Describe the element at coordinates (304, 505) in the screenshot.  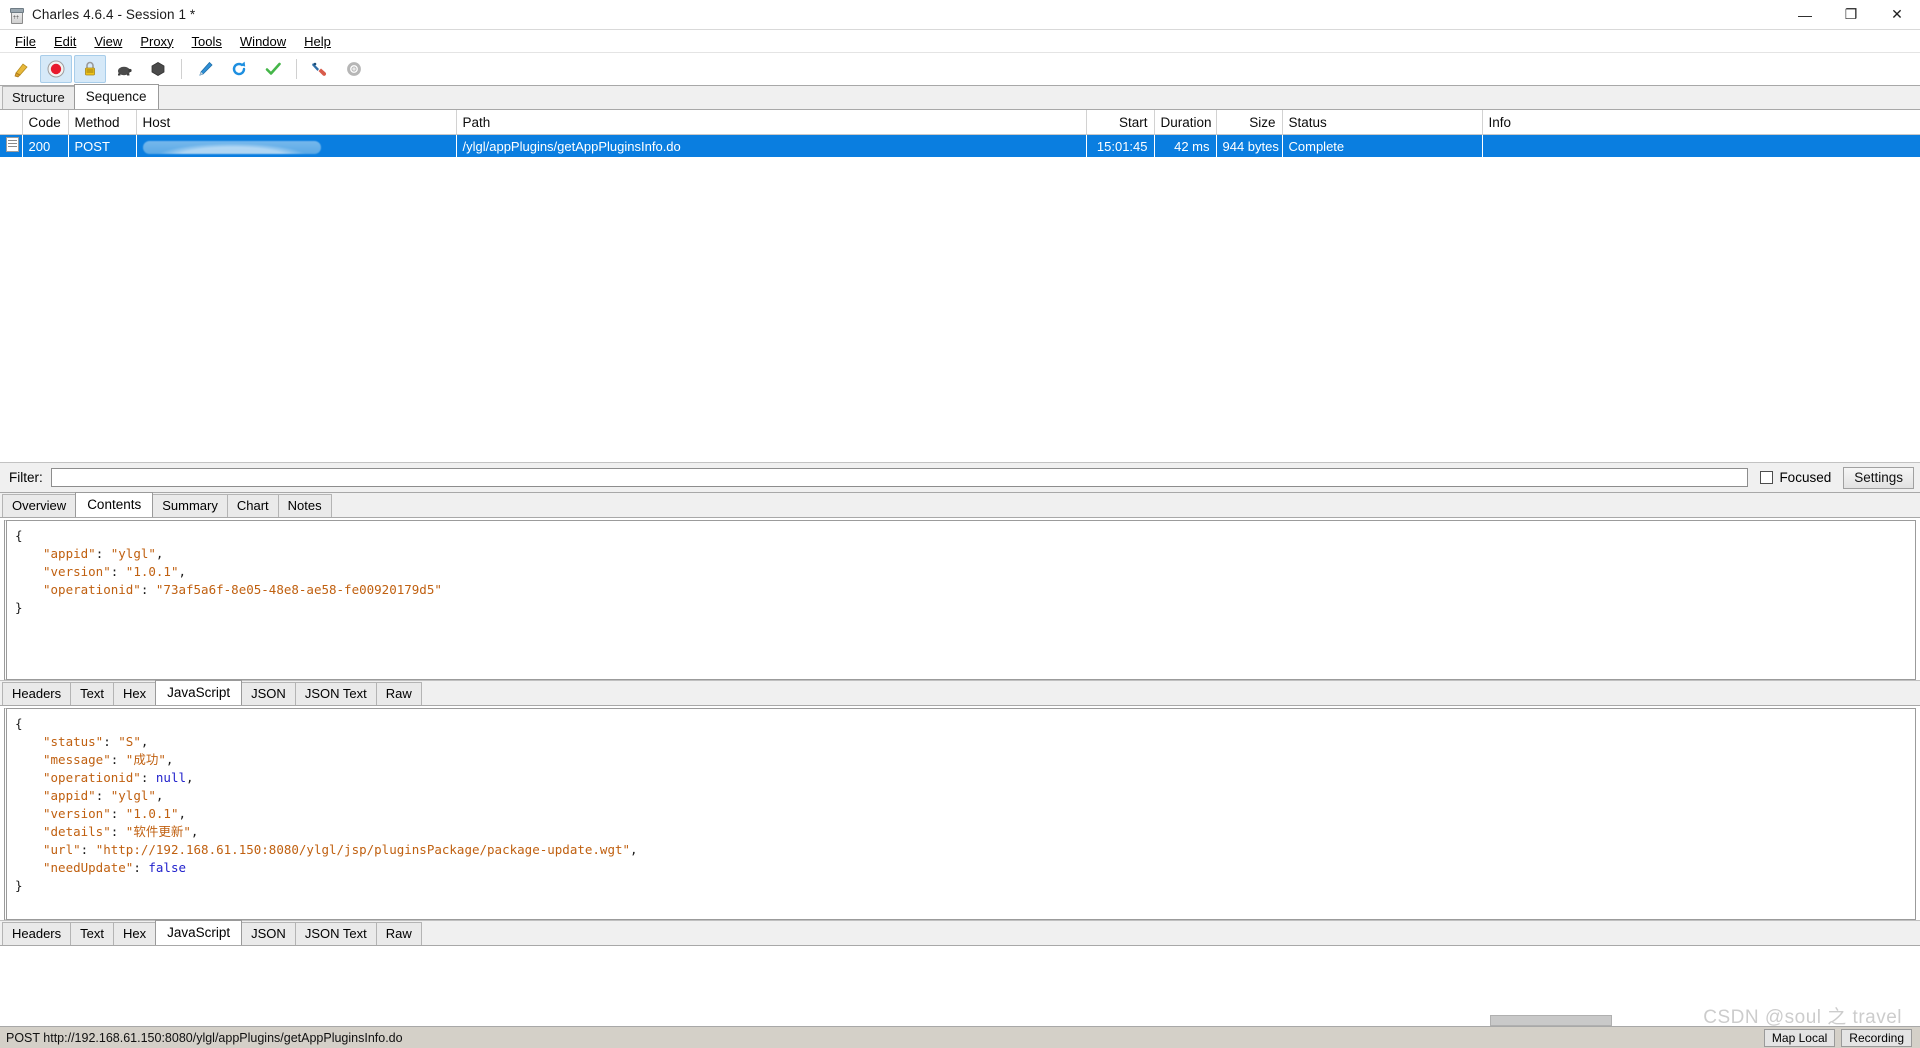
I see `tab-notes: Notes` at that location.